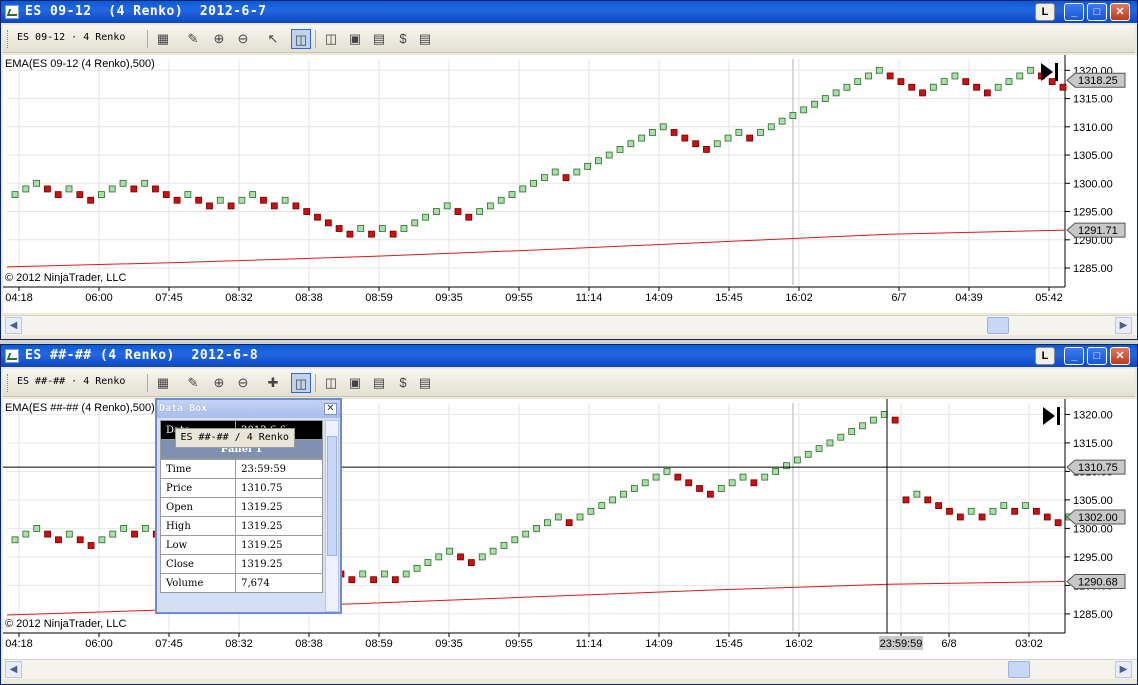 Image resolution: width=1138 pixels, height=685 pixels. Describe the element at coordinates (1093, 156) in the screenshot. I see `y-tick-label: 1305.00` at that location.